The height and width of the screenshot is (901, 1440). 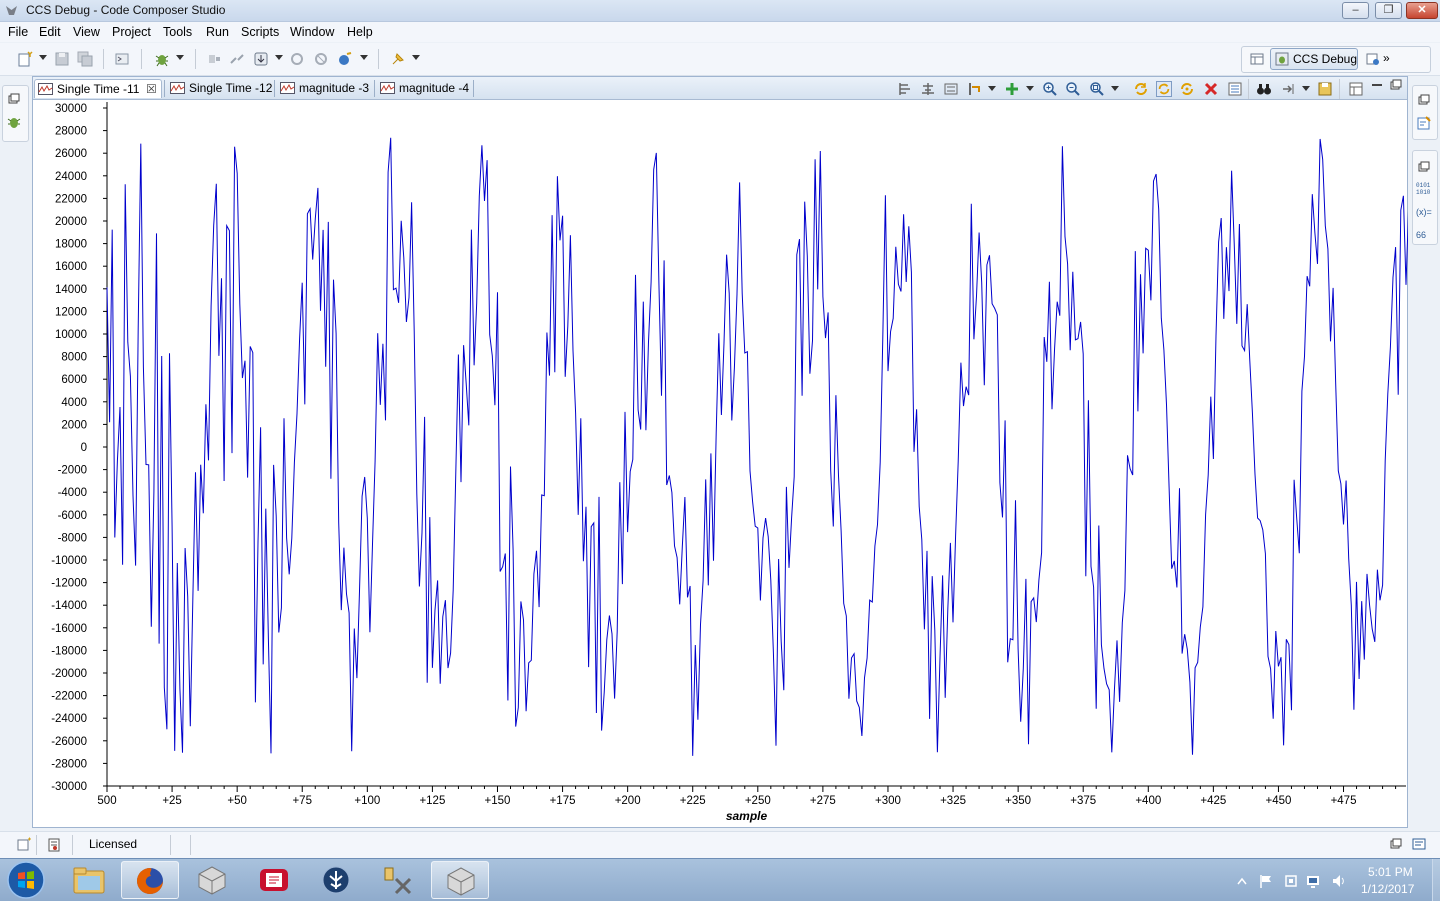 I want to click on tab-magnitude-4: magnitude -4, so click(x=425, y=88).